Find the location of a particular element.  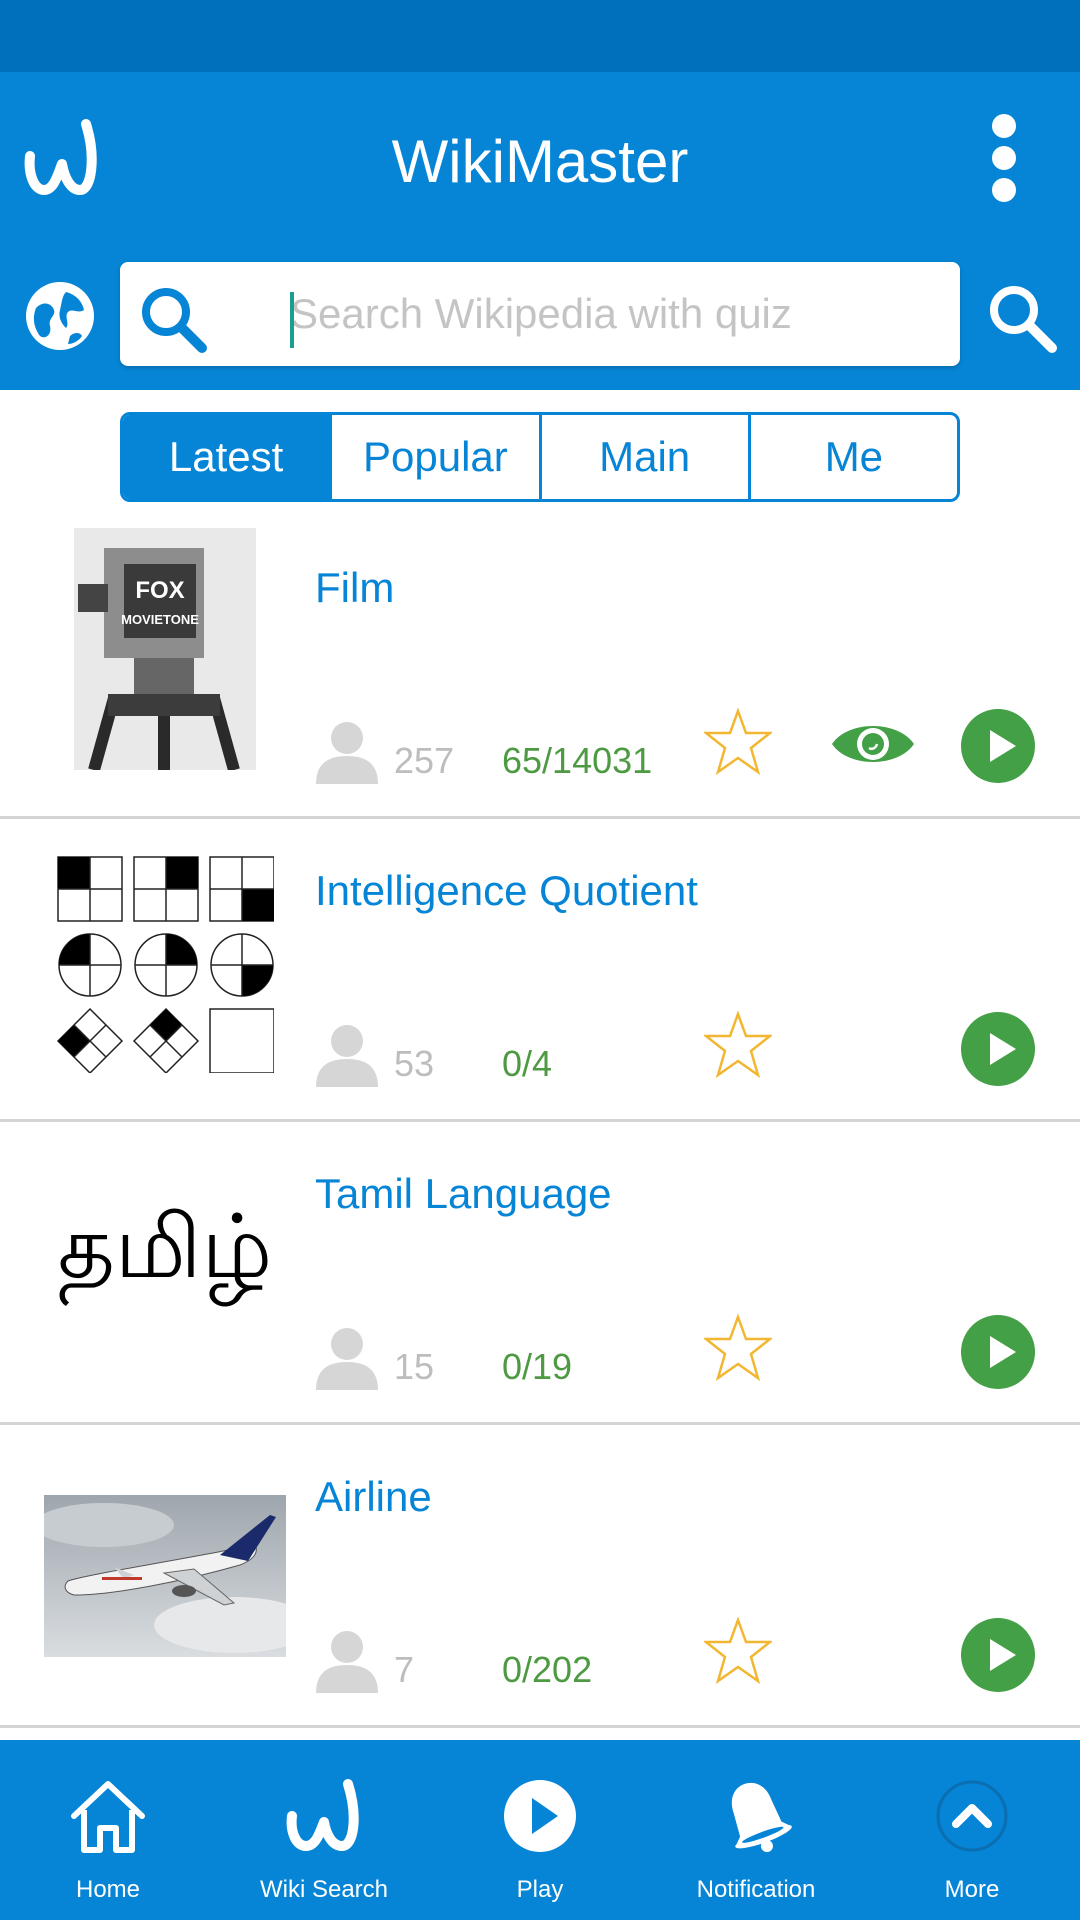

quiz-score: 0/4 is located at coordinates (527, 1063).